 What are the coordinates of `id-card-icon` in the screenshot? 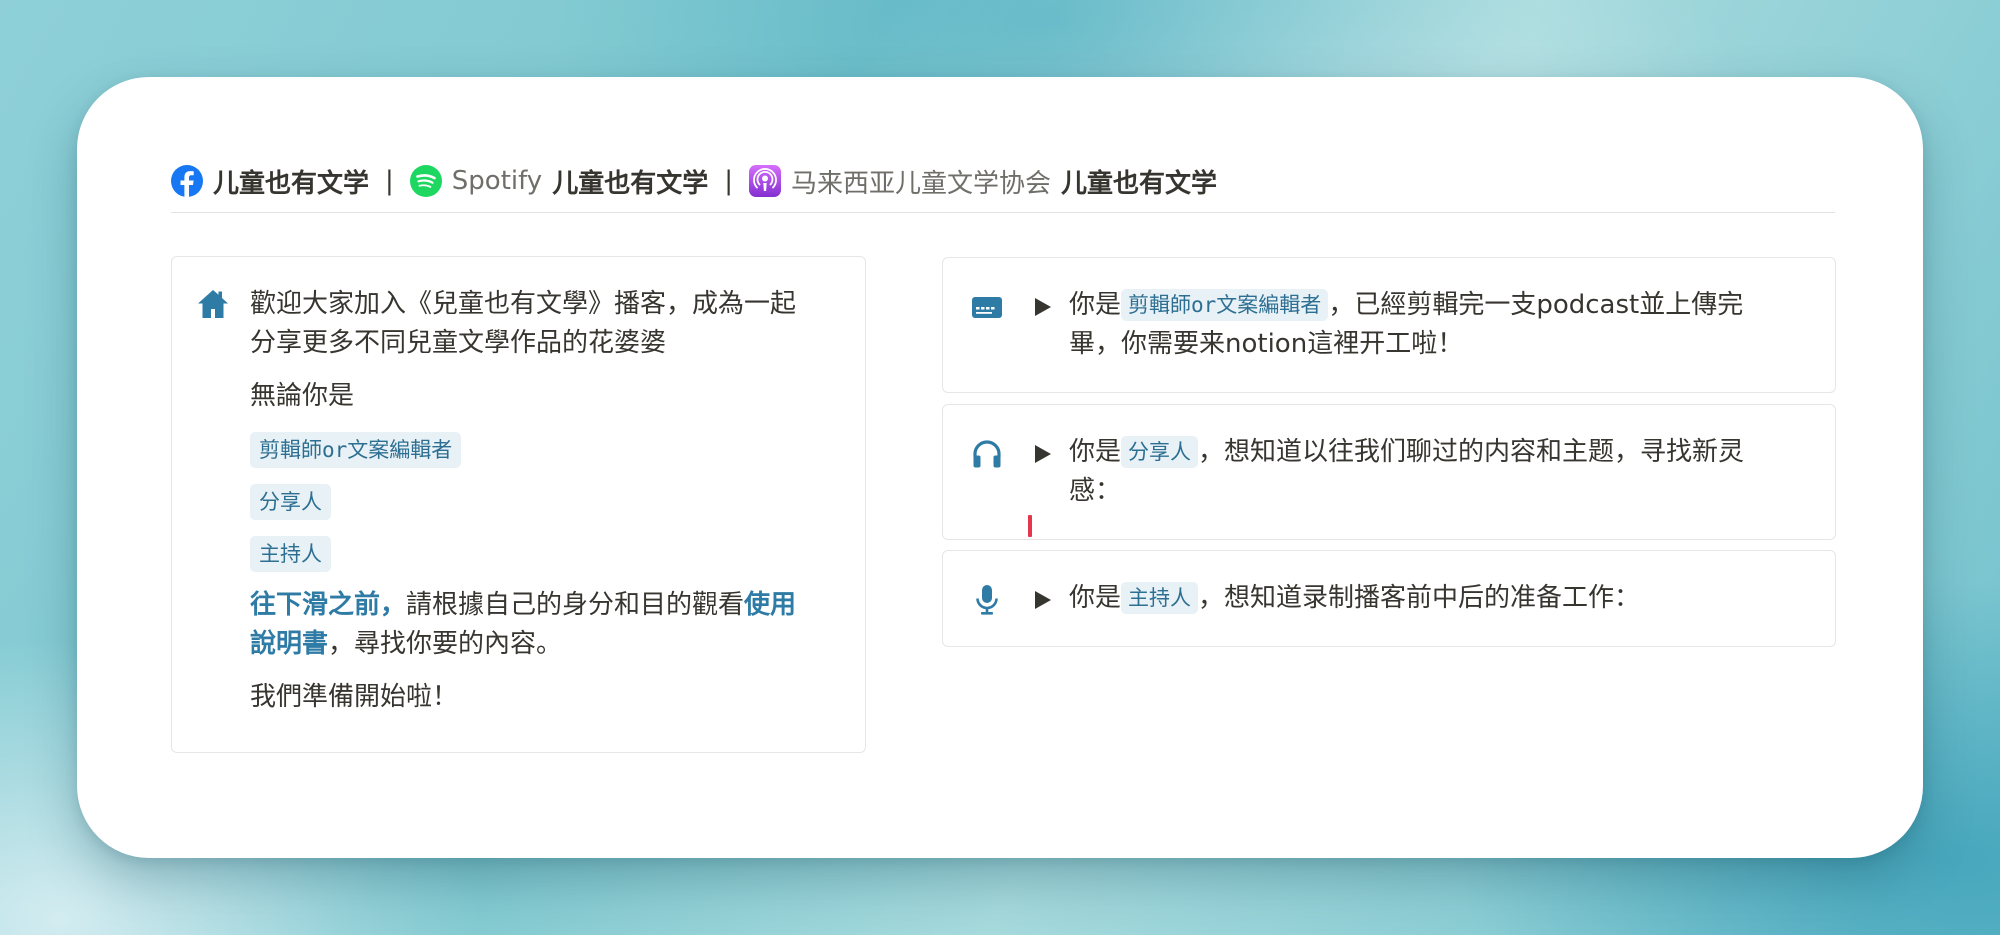 It's located at (987, 307).